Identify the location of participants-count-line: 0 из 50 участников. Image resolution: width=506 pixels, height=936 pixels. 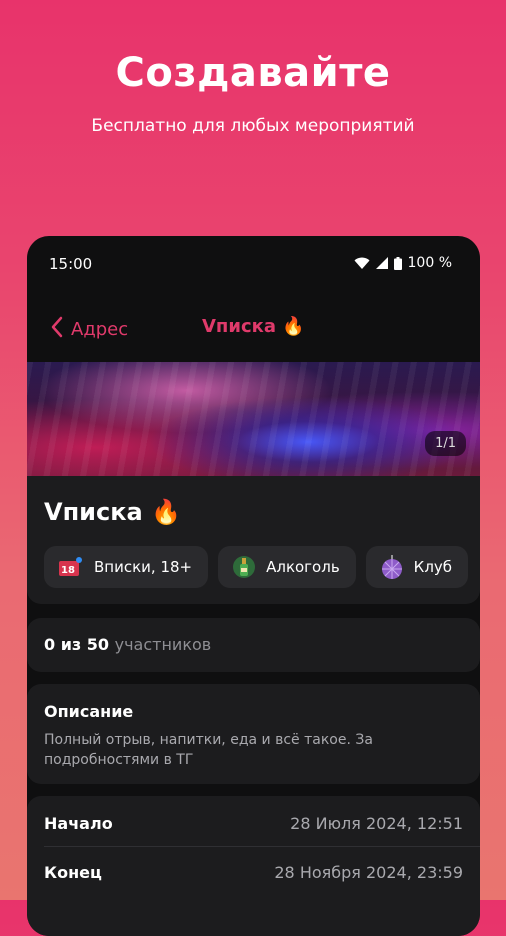
(127, 644).